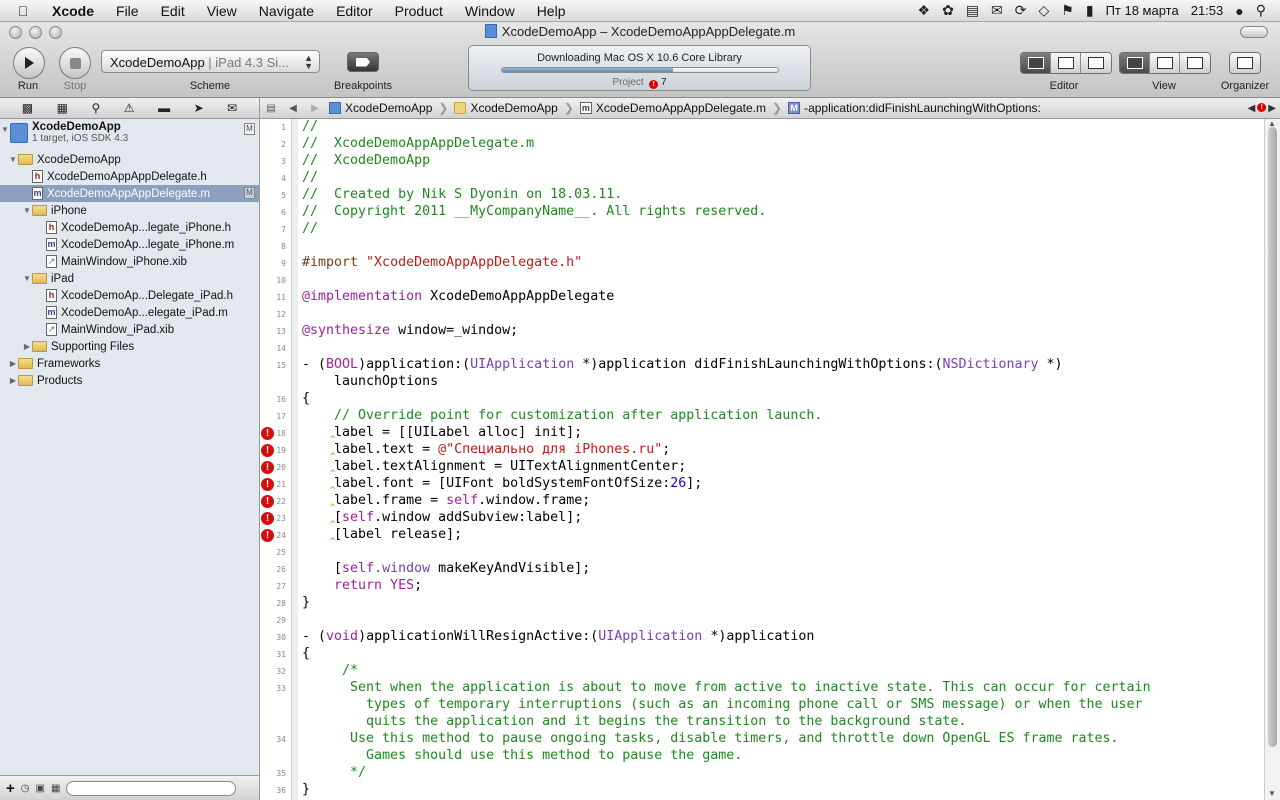 Image resolution: width=1280 pixels, height=800 pixels. Describe the element at coordinates (354, 11) in the screenshot. I see `menu-editor: Editor` at that location.